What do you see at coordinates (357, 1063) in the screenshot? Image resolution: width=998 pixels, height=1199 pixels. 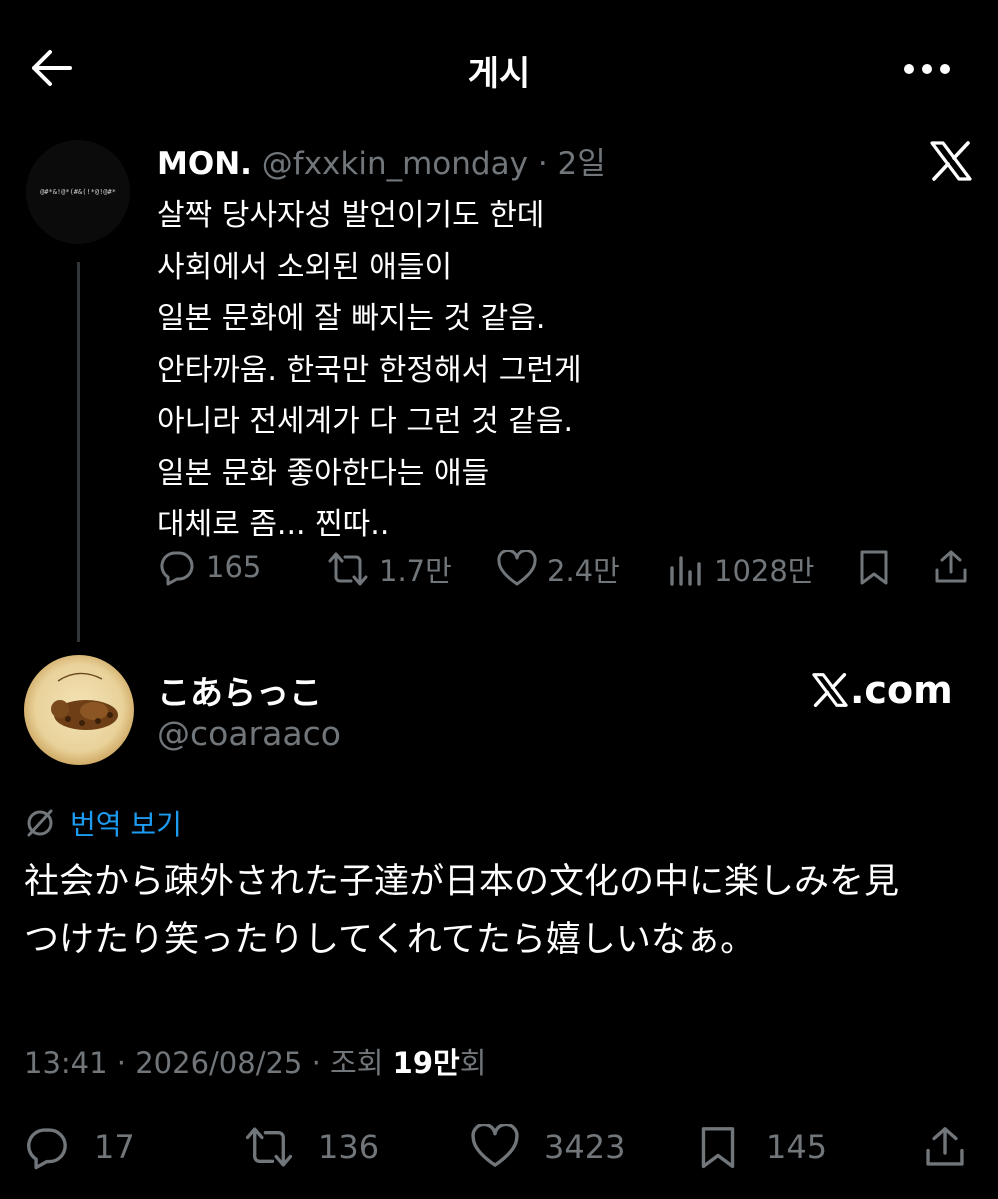 I see `views-label: 조회` at bounding box center [357, 1063].